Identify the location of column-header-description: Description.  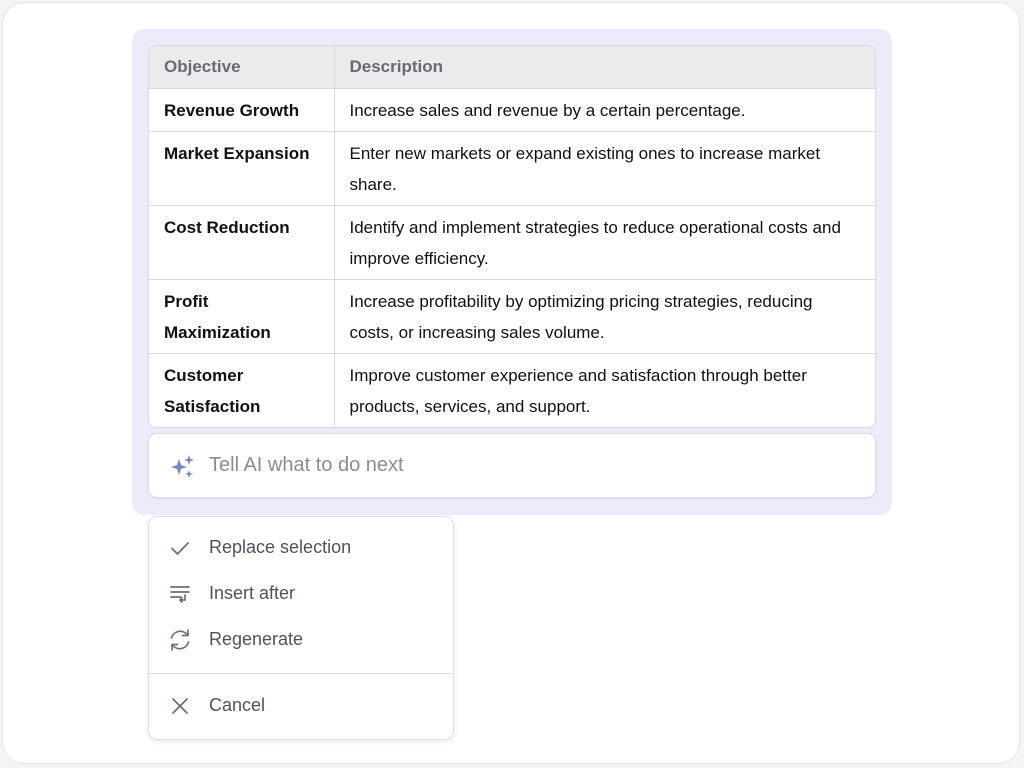
(604, 67).